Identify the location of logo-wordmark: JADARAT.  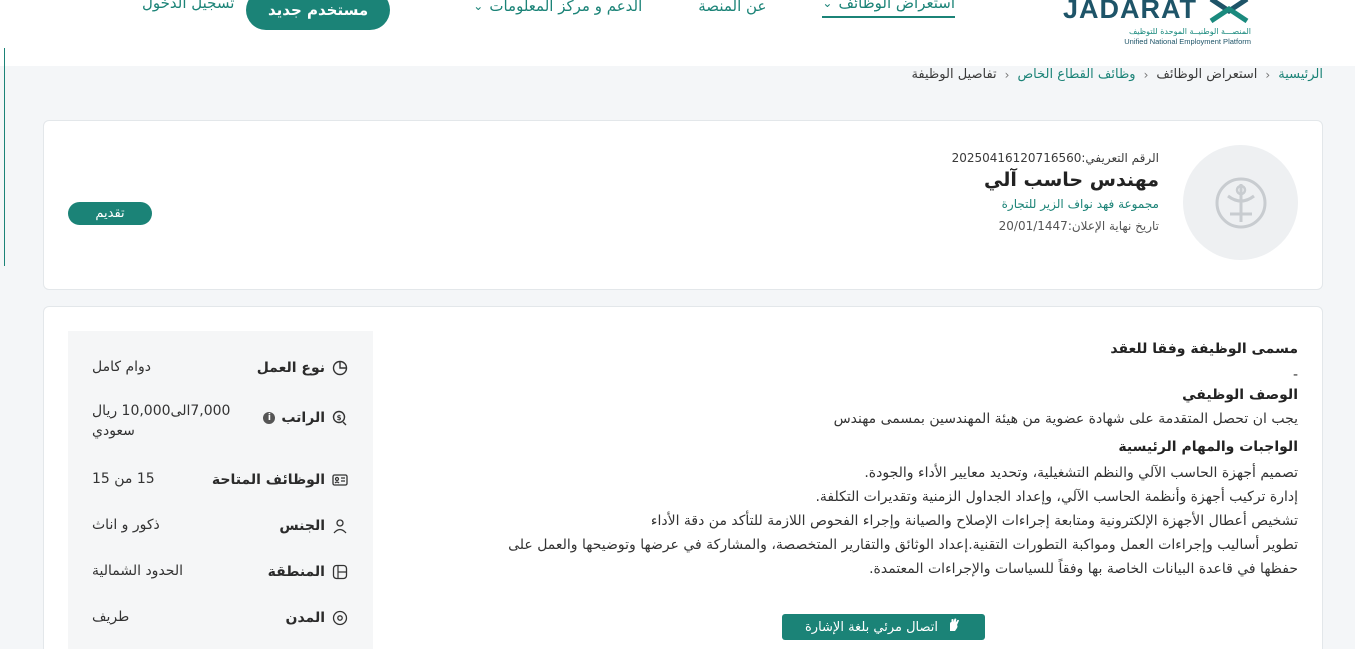
(1157, 12).